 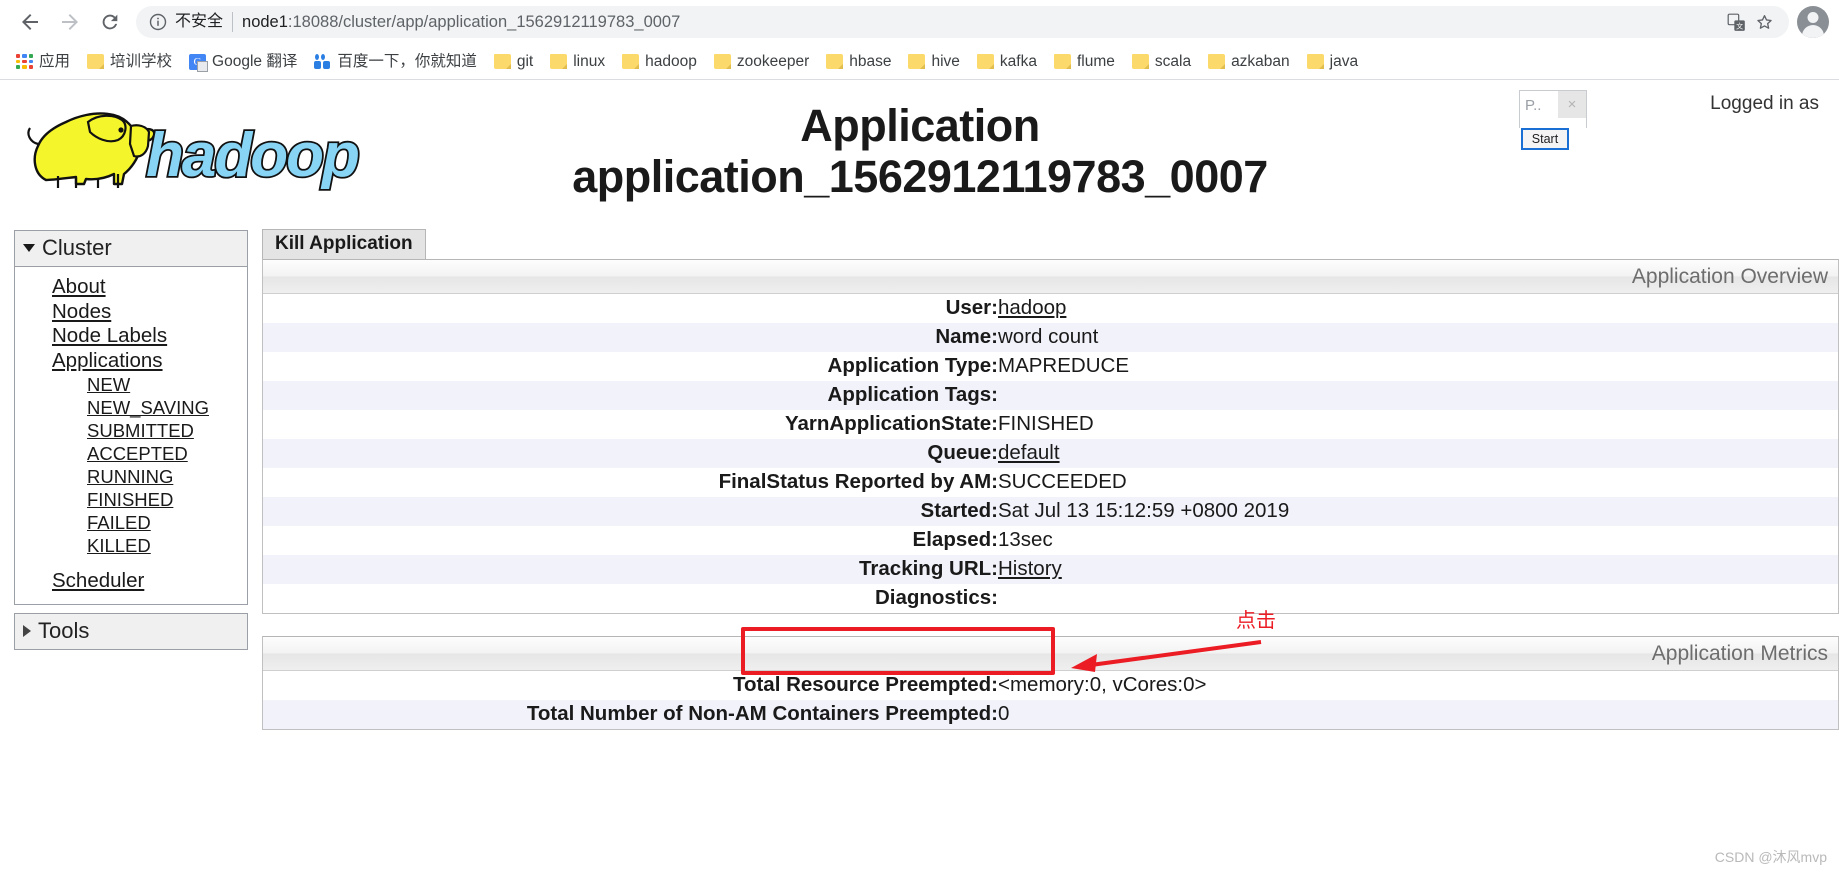 I want to click on bookmark-label: java, so click(x=1344, y=61).